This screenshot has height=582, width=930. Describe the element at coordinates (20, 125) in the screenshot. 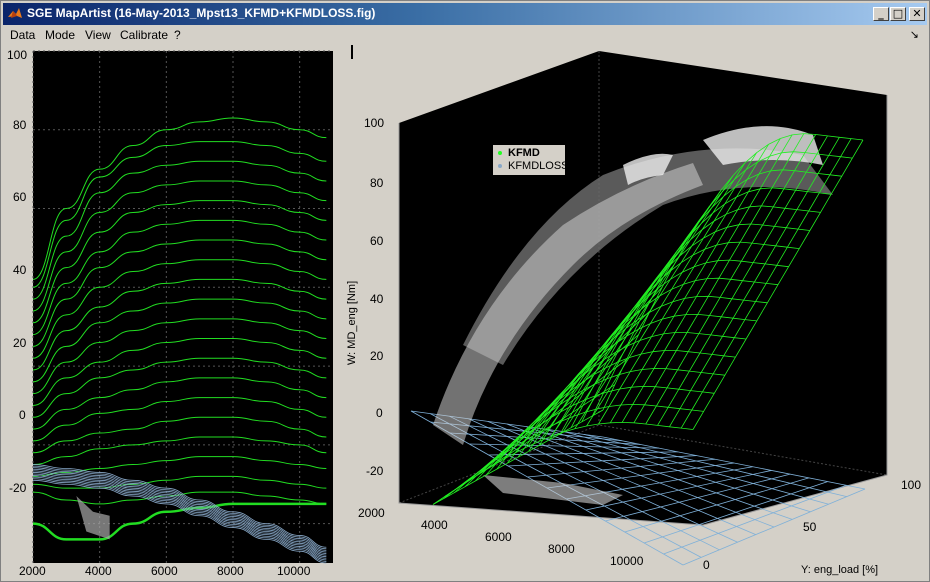

I see `left-y-tick: 80` at that location.